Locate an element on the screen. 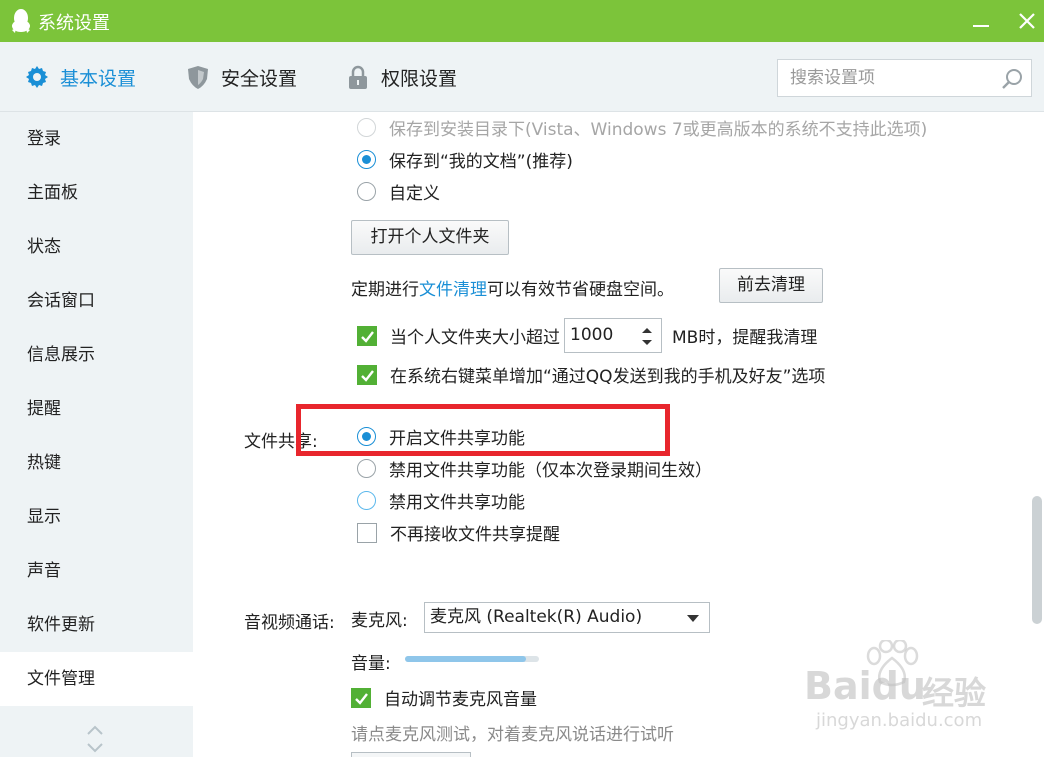  radio-label: 自定义 is located at coordinates (414, 194).